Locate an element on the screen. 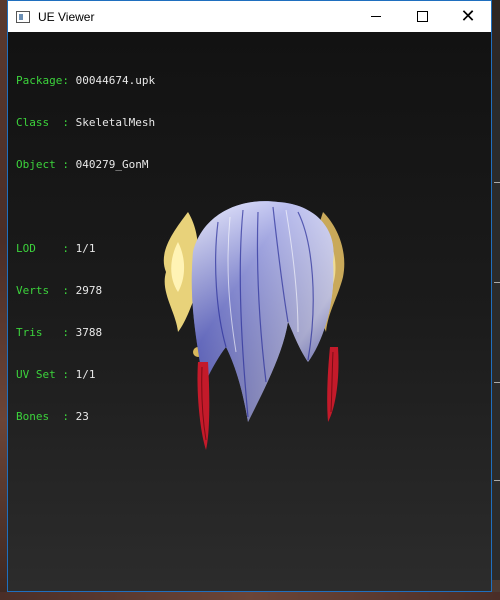  minimize-button is located at coordinates (376, 16).